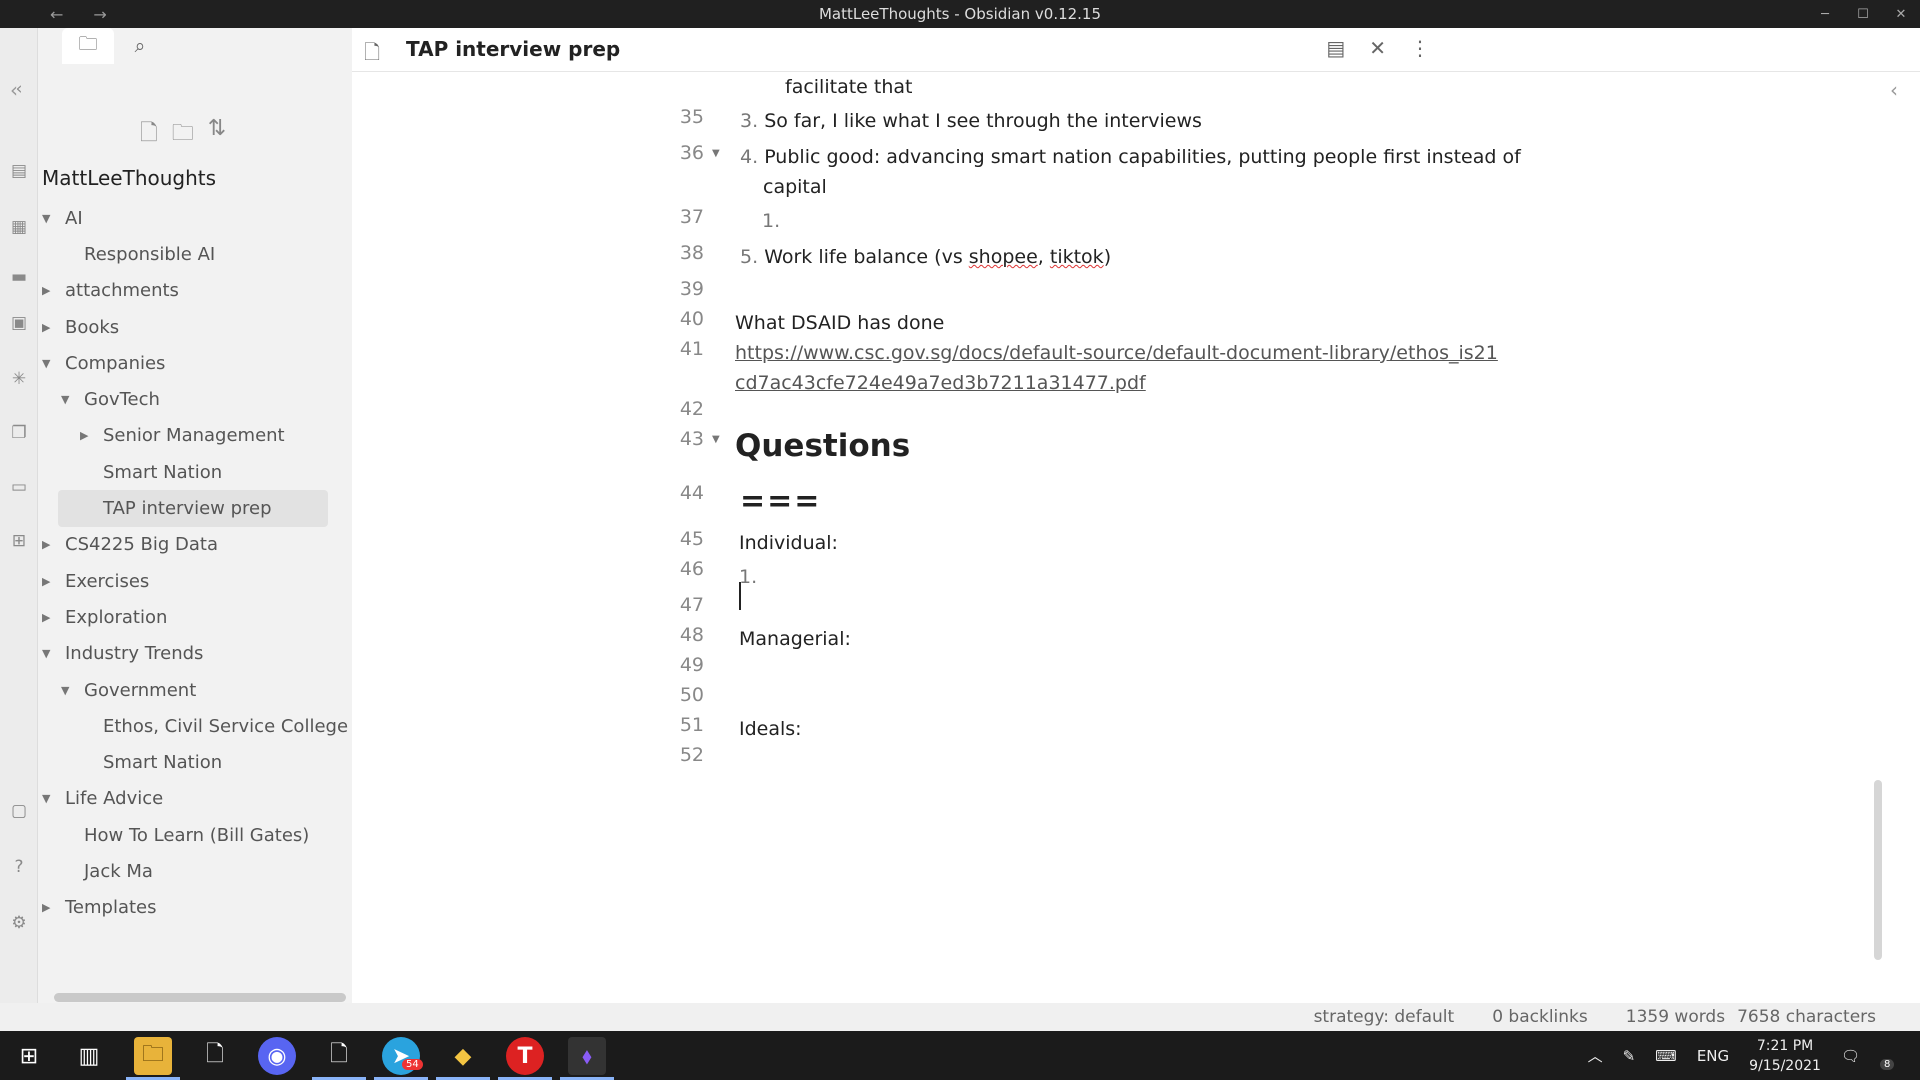 This screenshot has height=1080, width=1920. I want to click on line-number: 37, so click(691, 217).